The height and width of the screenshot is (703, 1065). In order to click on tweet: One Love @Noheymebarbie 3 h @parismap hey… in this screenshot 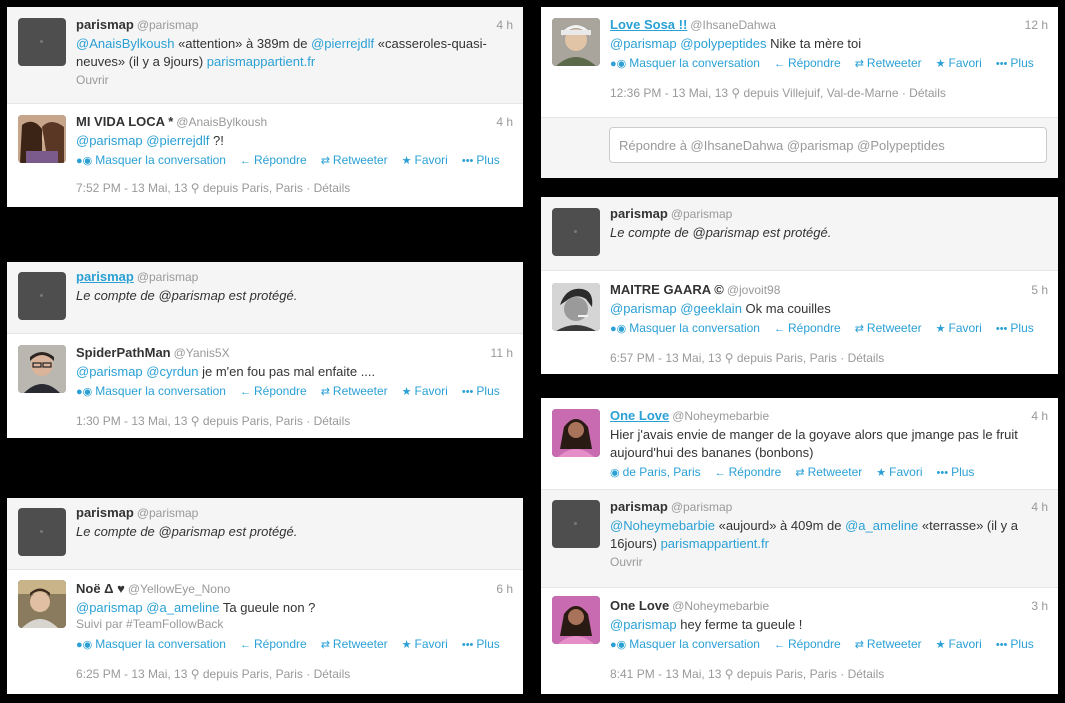, I will do `click(799, 641)`.